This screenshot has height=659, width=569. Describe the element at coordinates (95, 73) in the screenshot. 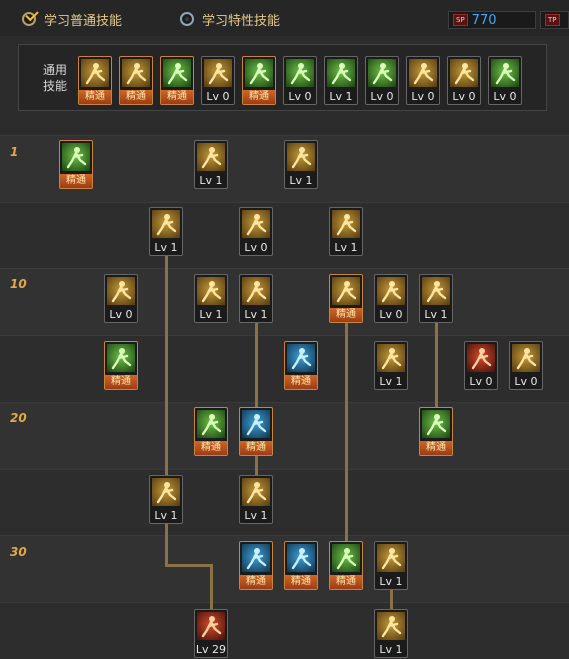

I see `sitting-figure-icon` at that location.